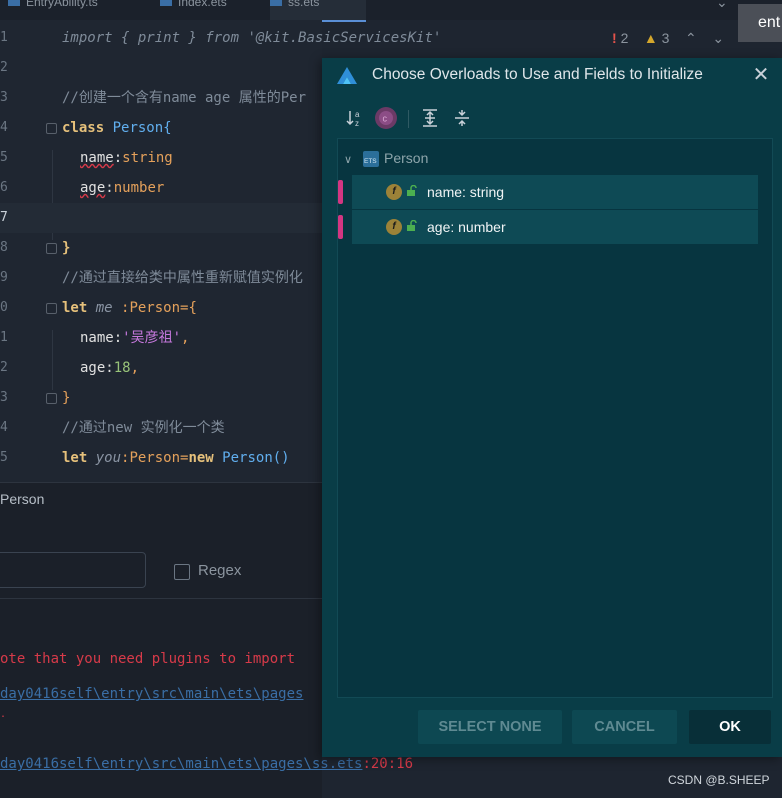 The height and width of the screenshot is (798, 782). Describe the element at coordinates (614, 38) in the screenshot. I see `error-icon: !` at that location.